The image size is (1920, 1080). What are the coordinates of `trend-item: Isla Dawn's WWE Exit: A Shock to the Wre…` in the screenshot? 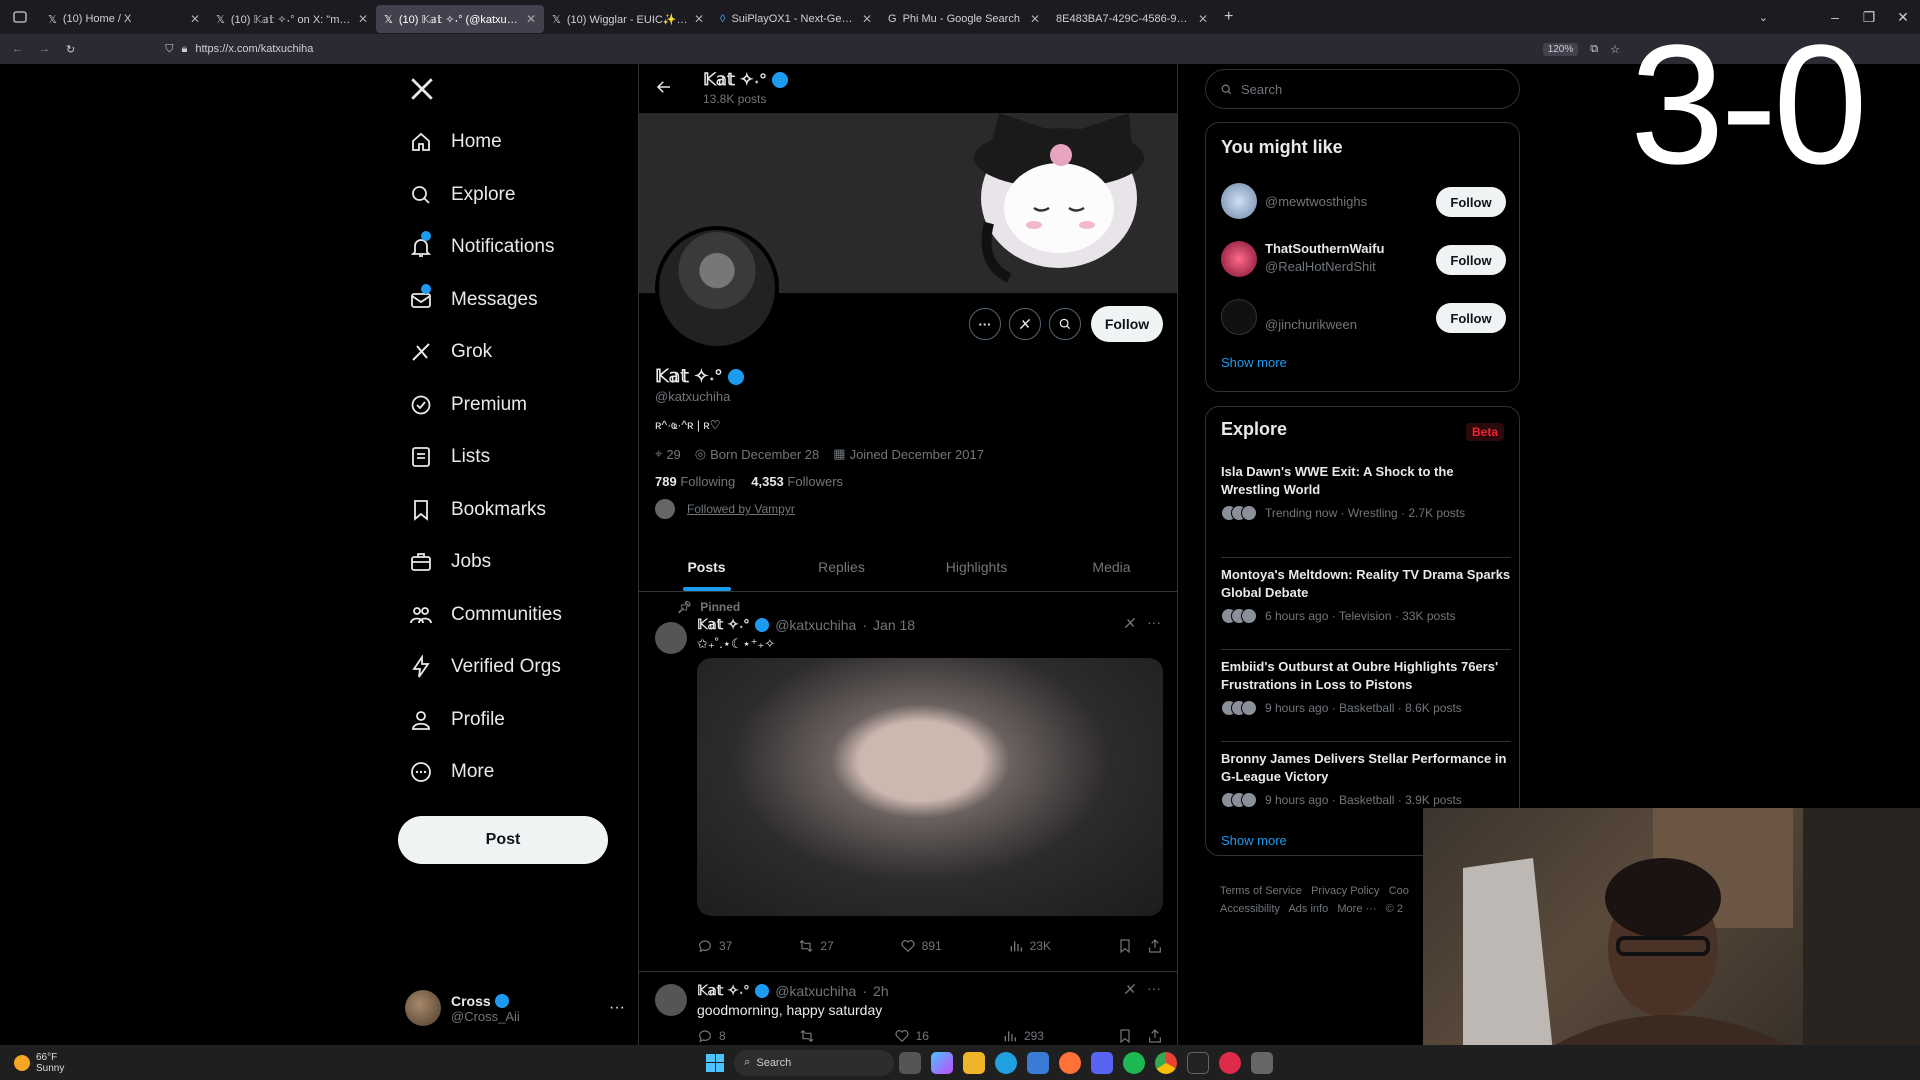 It's located at (1366, 492).